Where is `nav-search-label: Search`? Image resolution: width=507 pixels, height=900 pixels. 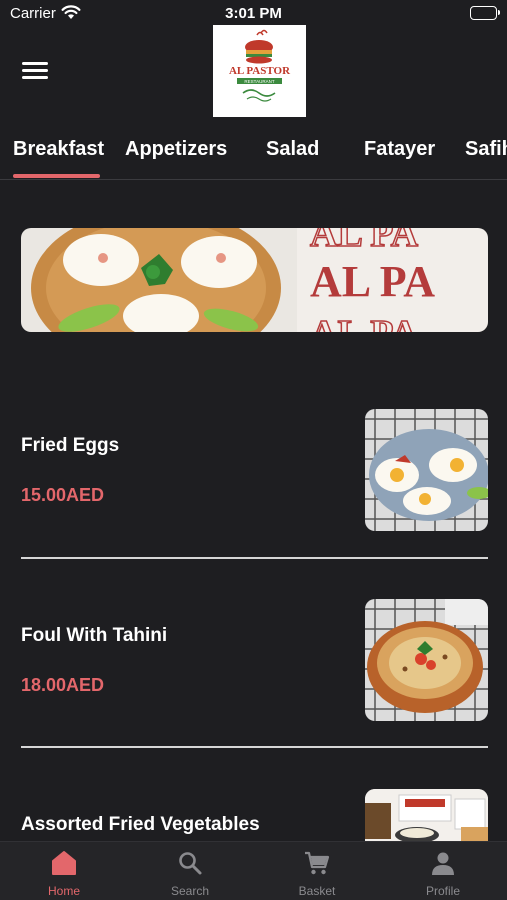 nav-search-label: Search is located at coordinates (190, 891).